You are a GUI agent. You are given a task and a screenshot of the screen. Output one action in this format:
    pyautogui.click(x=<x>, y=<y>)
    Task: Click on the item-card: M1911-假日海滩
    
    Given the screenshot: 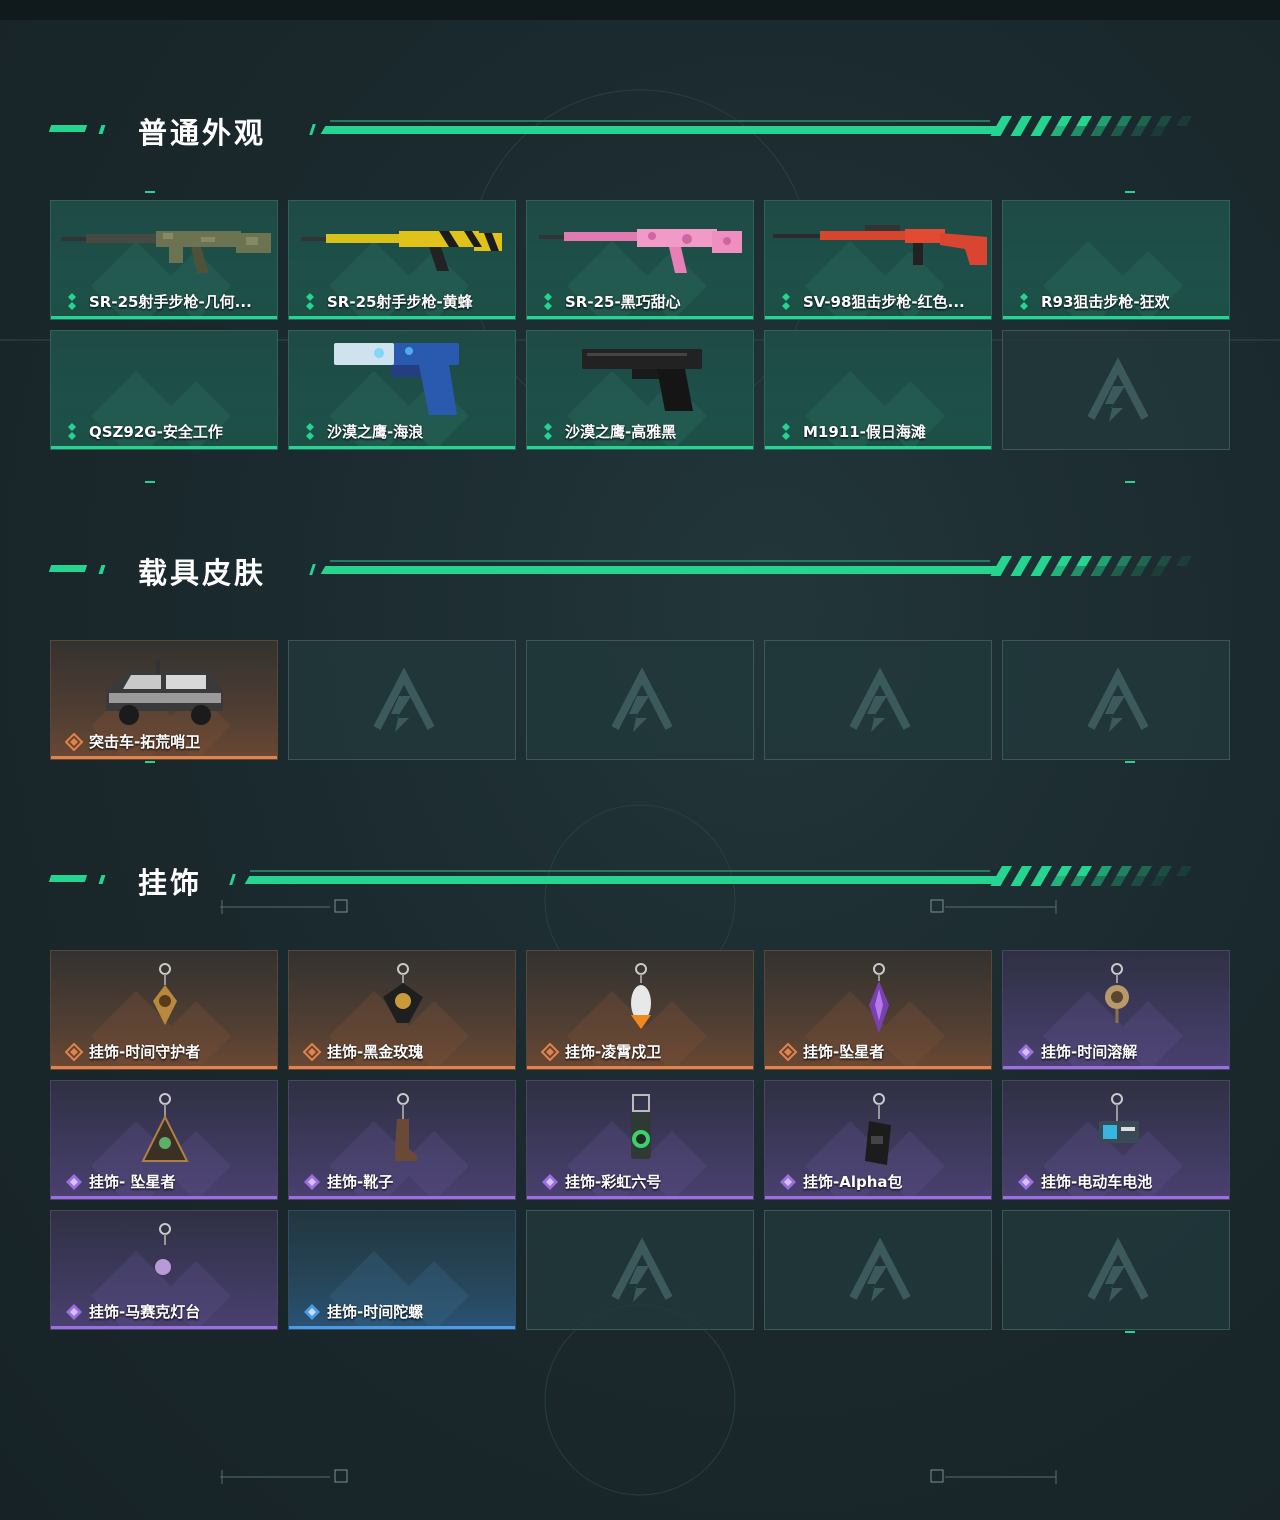 What is the action you would take?
    pyautogui.click(x=878, y=390)
    